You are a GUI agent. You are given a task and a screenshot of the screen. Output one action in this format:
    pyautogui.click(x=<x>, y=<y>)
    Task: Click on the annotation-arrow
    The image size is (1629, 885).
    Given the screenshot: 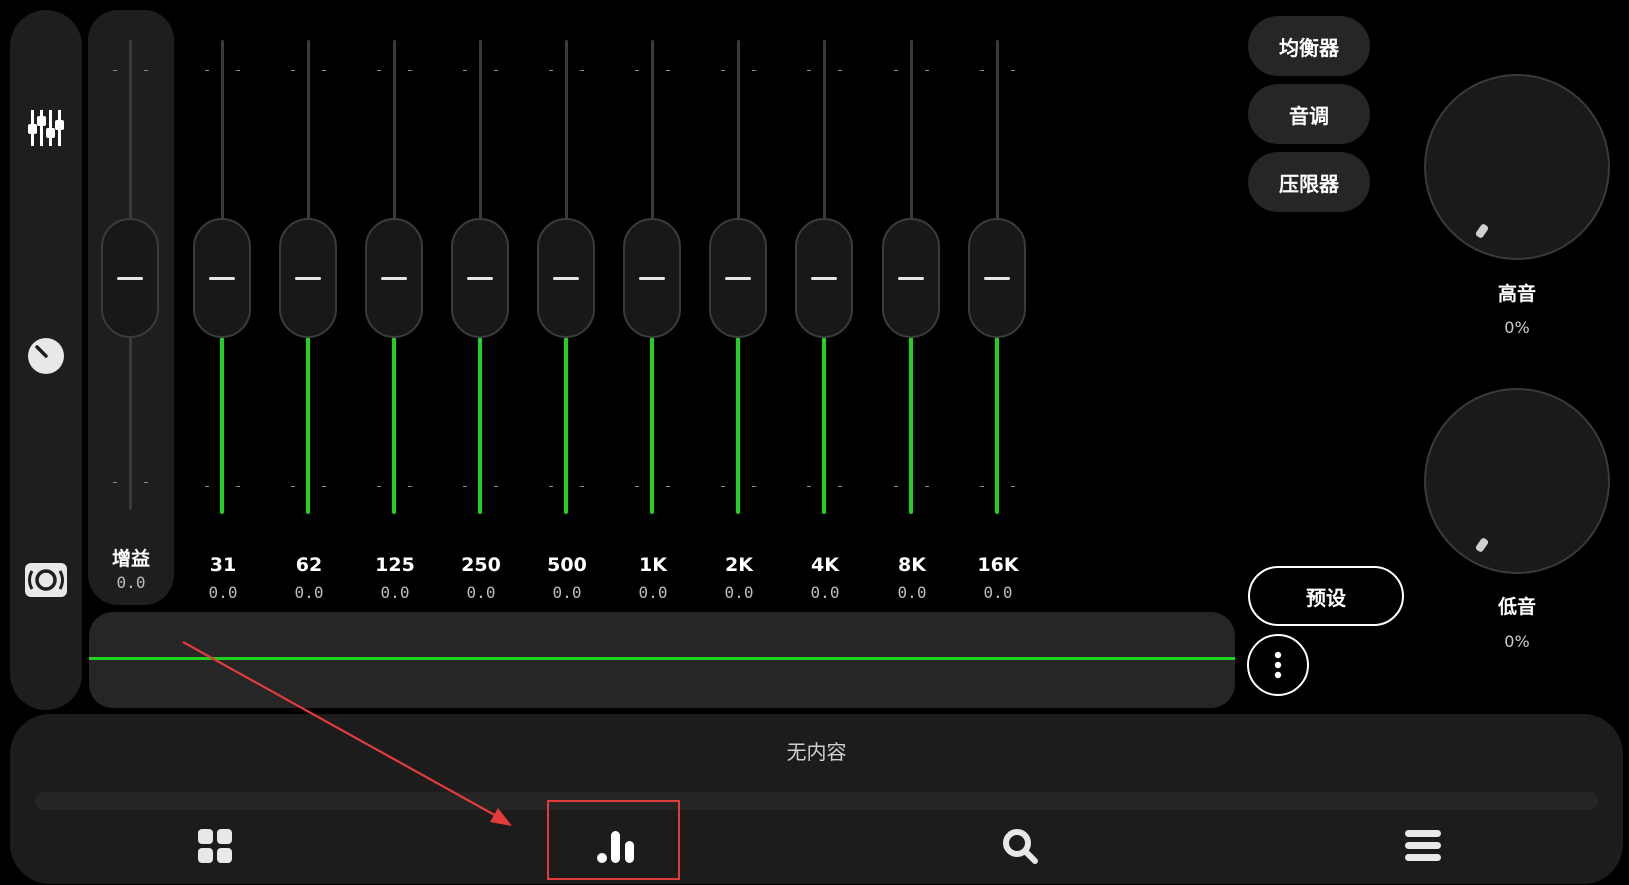 What is the action you would take?
    pyautogui.click(x=347, y=733)
    